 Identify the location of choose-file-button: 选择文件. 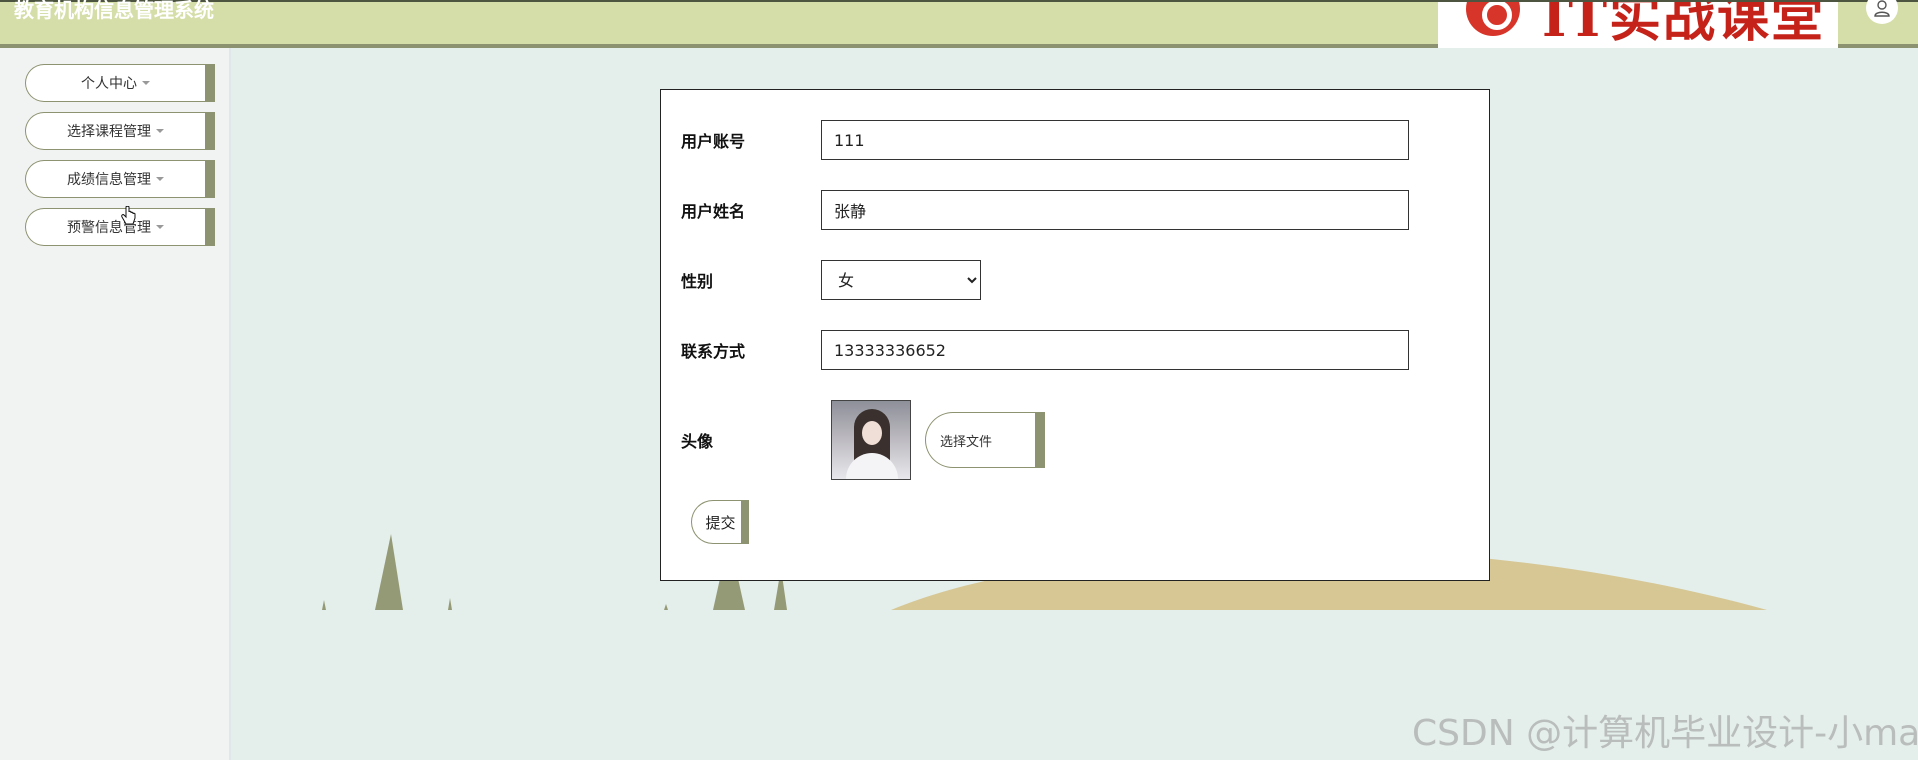
(985, 440).